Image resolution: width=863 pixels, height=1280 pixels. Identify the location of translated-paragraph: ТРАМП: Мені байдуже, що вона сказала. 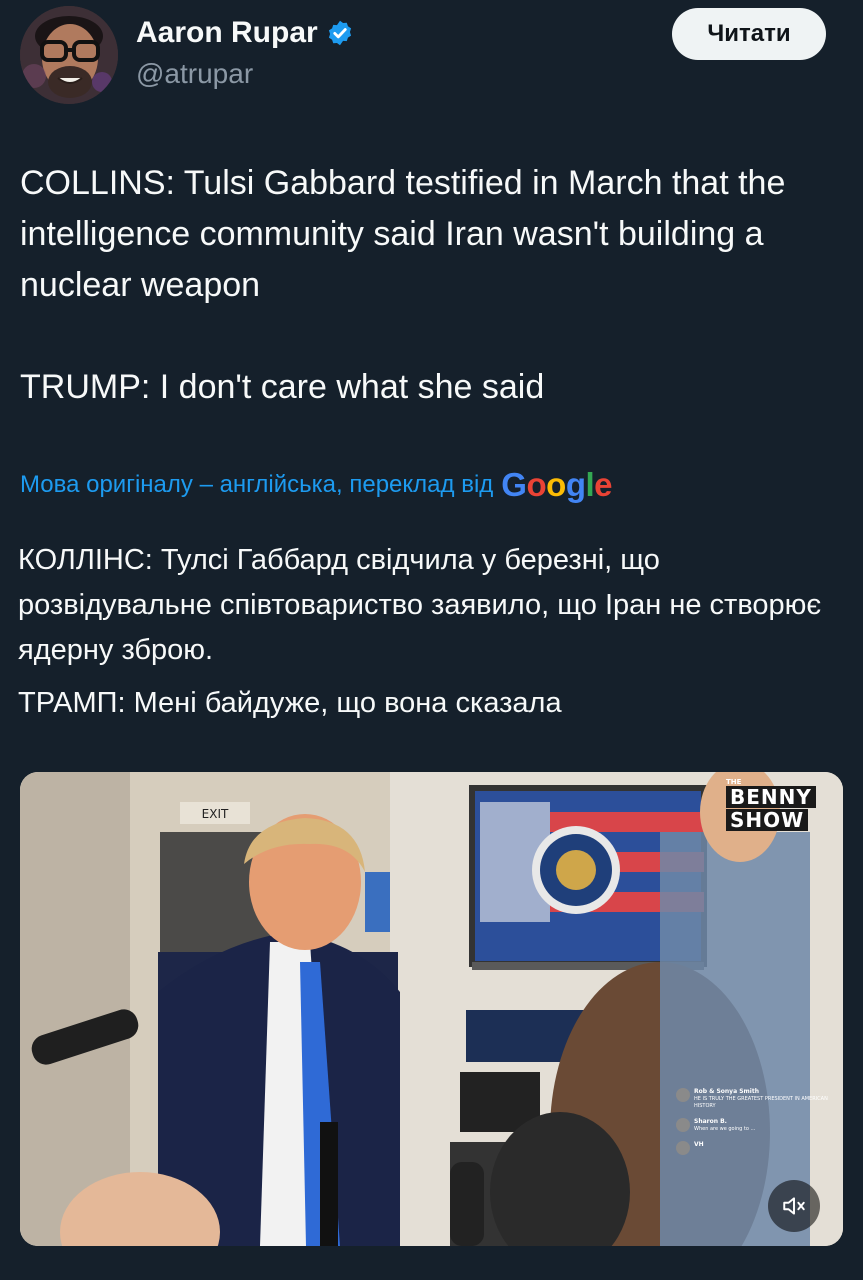
(290, 703).